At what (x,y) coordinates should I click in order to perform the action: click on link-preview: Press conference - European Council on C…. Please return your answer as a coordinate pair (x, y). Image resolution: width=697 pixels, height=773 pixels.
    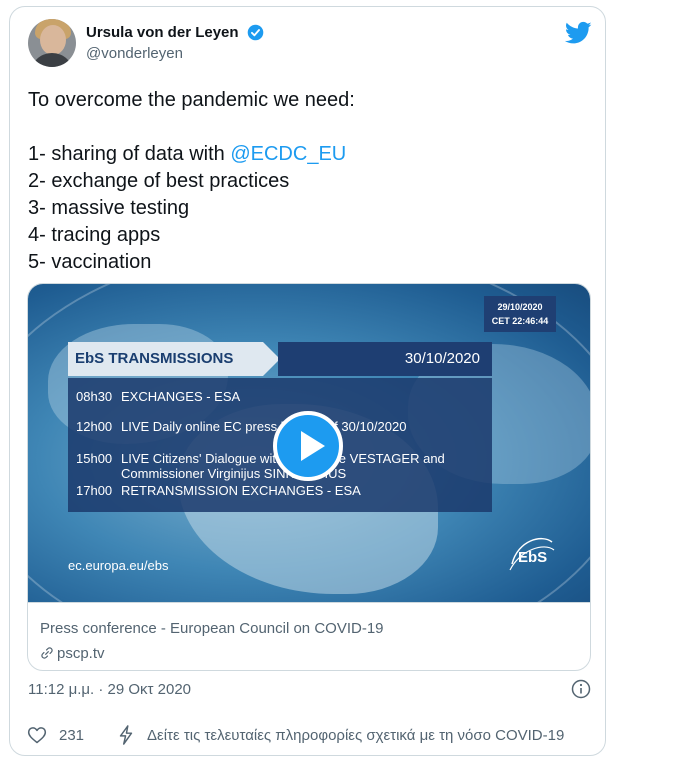
    Looking at the image, I should click on (309, 636).